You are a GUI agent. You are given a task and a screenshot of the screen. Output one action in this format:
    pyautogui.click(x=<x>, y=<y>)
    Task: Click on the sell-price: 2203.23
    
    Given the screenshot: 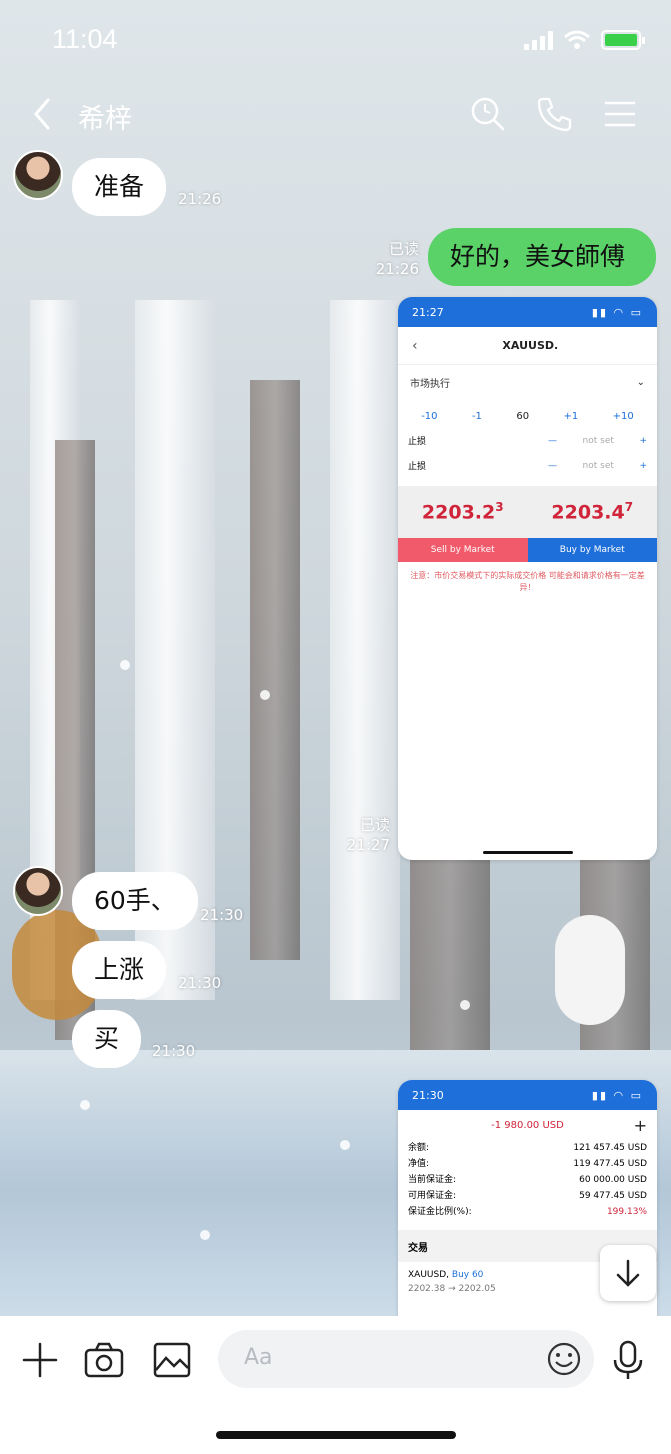 What is the action you would take?
    pyautogui.click(x=462, y=512)
    